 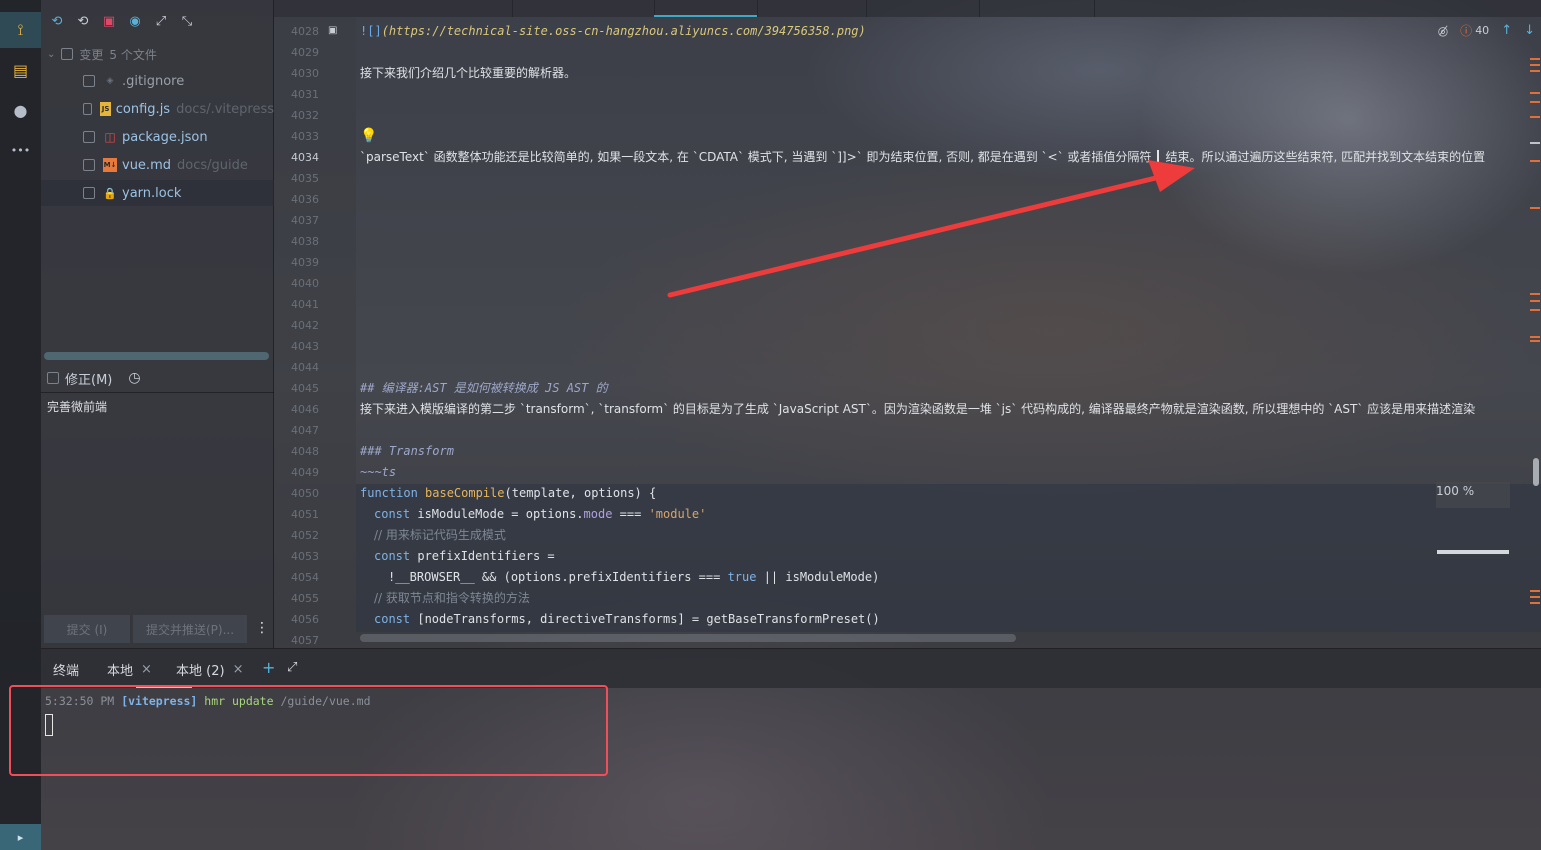 I want to click on terminal-icon: ▸, so click(x=20, y=837).